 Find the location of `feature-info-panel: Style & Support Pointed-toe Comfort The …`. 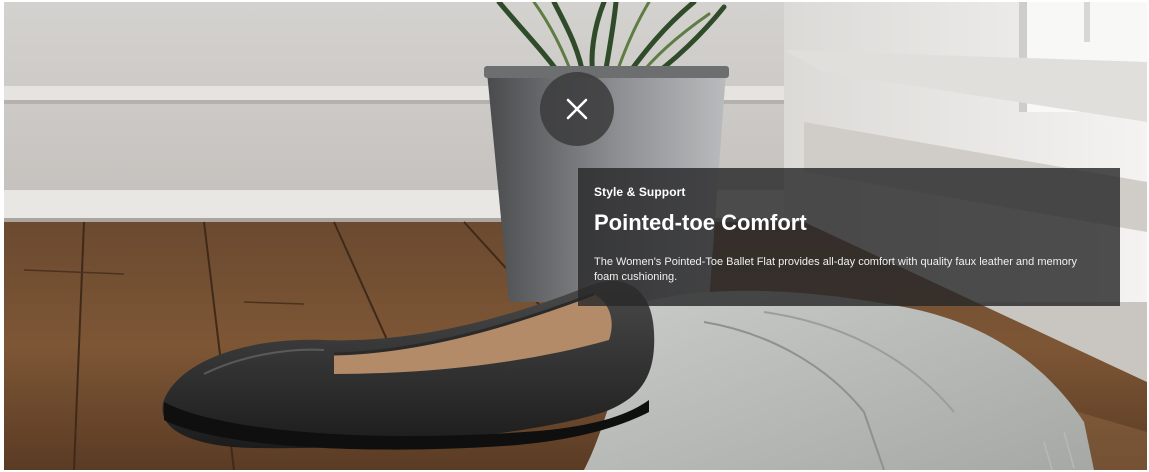

feature-info-panel: Style & Support Pointed-toe Comfort The … is located at coordinates (849, 237).